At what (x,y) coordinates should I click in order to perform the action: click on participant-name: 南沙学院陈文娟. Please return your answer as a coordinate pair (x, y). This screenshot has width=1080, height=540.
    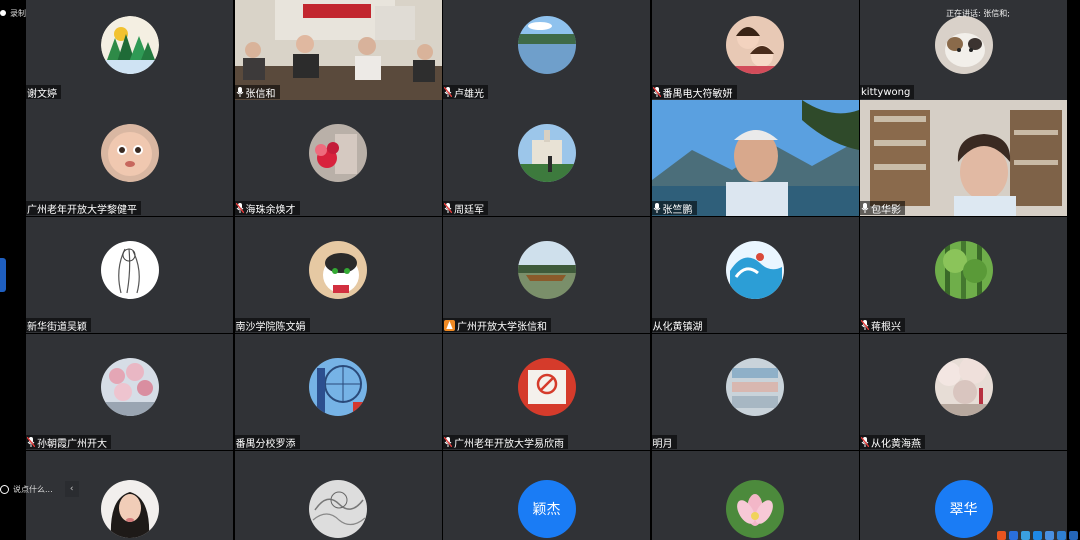
    Looking at the image, I should click on (270, 327).